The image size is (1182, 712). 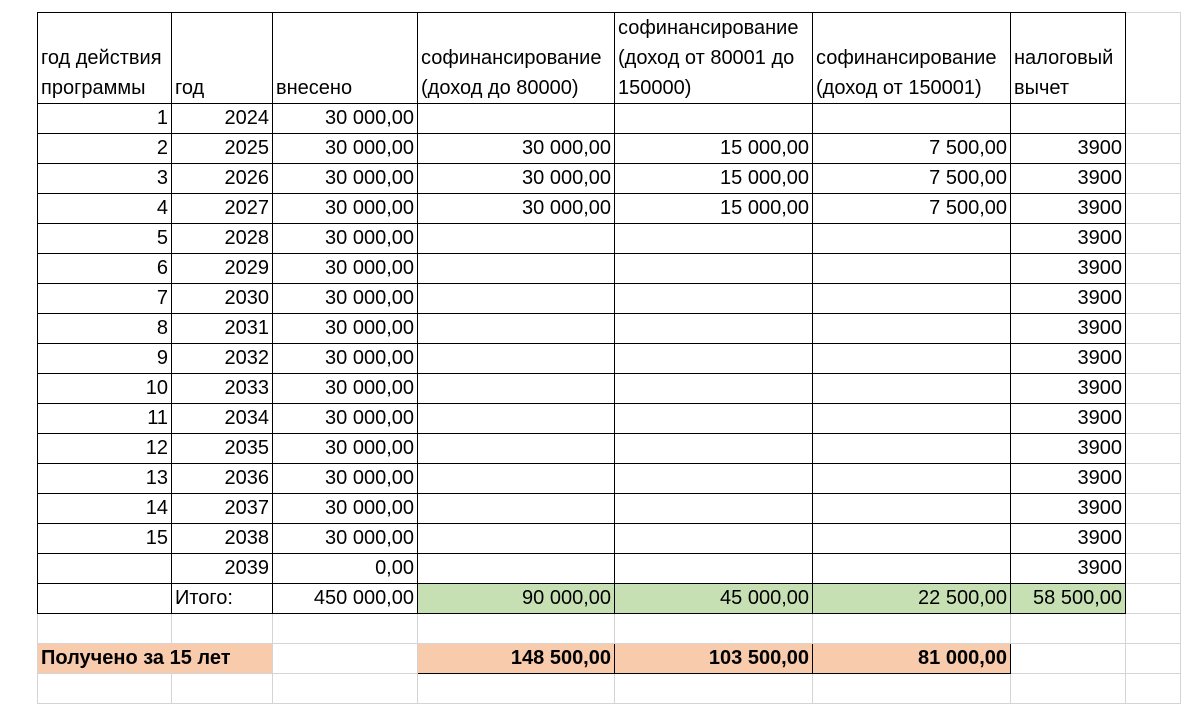 What do you see at coordinates (104, 598) in the screenshot?
I see `total-empty-cell` at bounding box center [104, 598].